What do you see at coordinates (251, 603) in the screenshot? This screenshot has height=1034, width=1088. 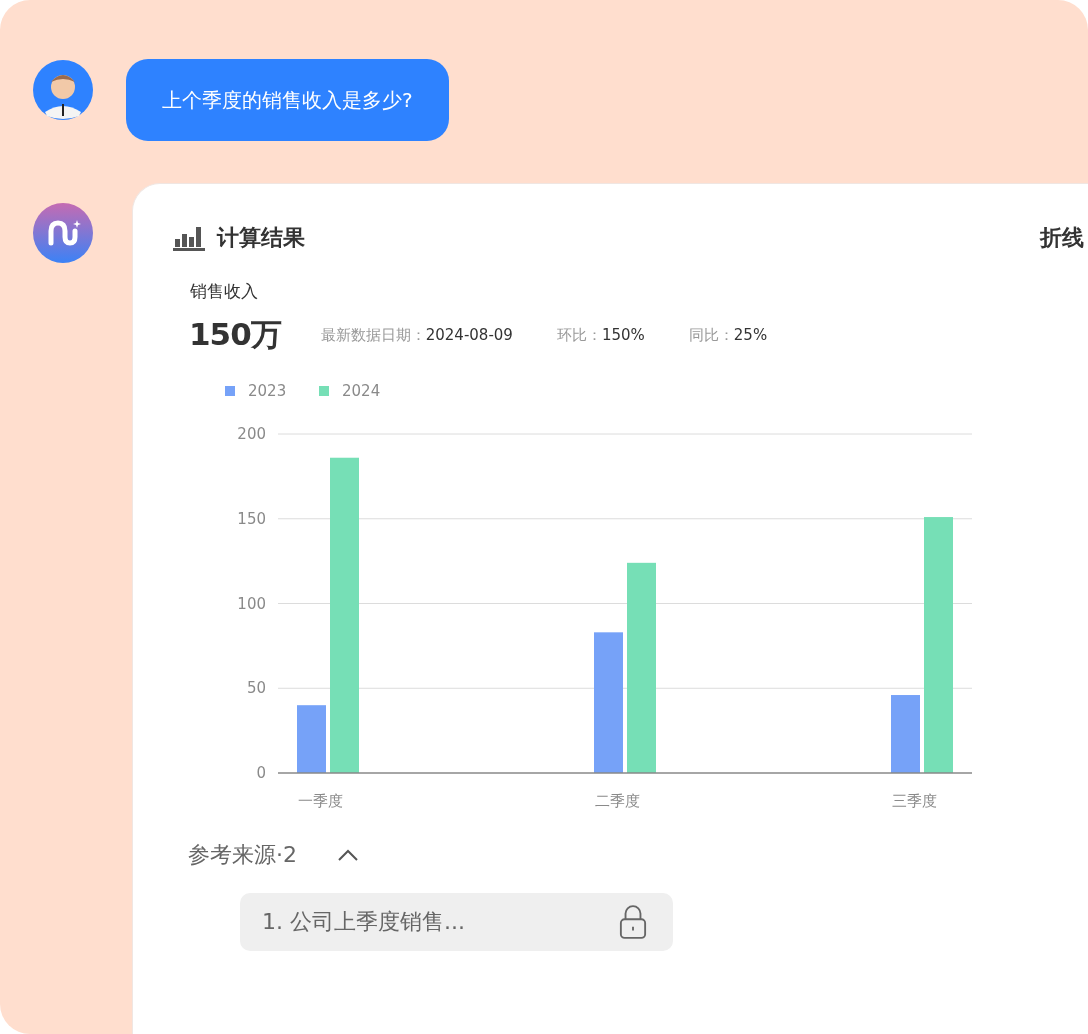 I see `axis-label: 100` at bounding box center [251, 603].